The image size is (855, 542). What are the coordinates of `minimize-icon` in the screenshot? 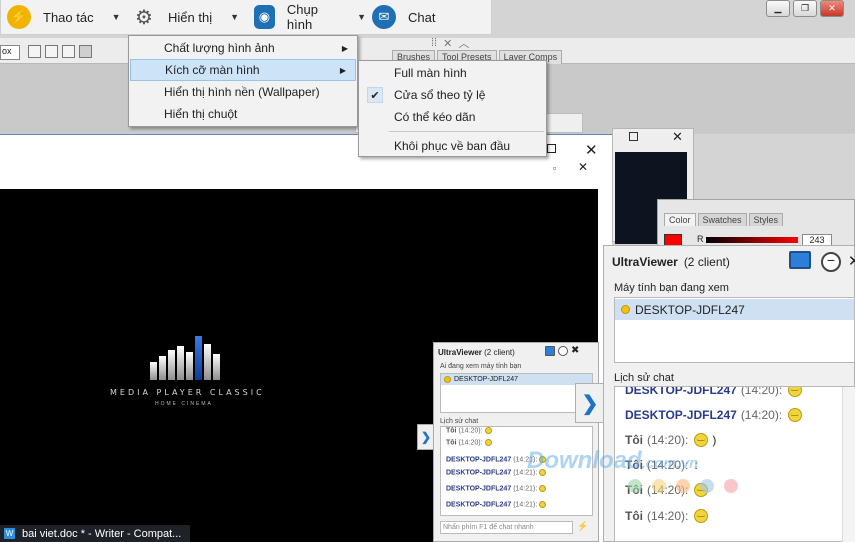 It's located at (563, 351).